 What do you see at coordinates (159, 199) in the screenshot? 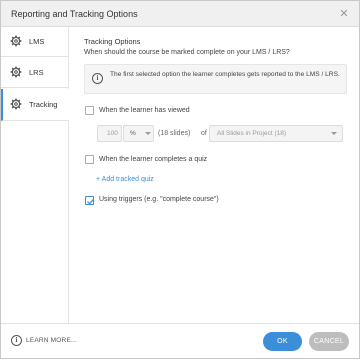
I see `triggers-option-label: Using triggers (e.g. "complete course")` at bounding box center [159, 199].